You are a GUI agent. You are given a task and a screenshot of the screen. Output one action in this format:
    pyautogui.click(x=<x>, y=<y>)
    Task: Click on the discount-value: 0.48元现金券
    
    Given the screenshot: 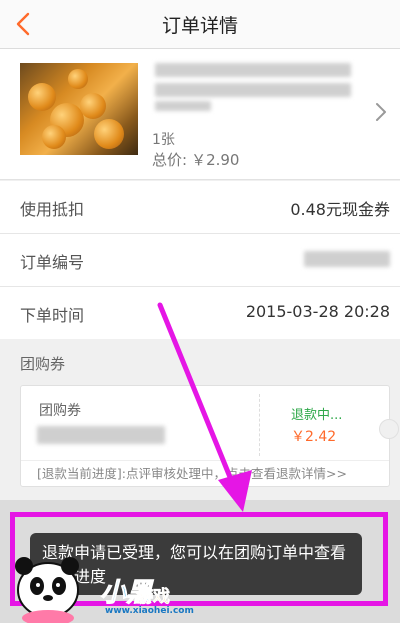 What is the action you would take?
    pyautogui.click(x=340, y=209)
    